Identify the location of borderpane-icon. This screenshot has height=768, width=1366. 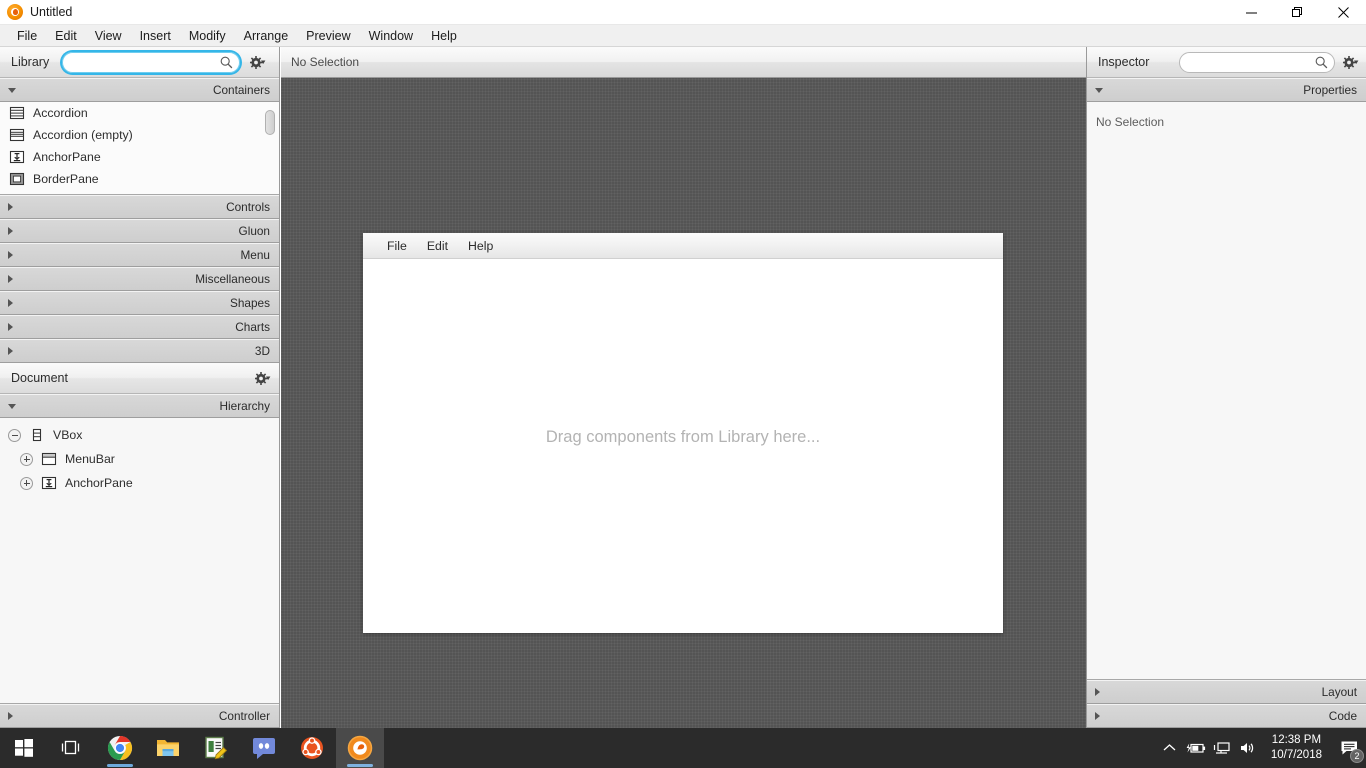
(17, 179).